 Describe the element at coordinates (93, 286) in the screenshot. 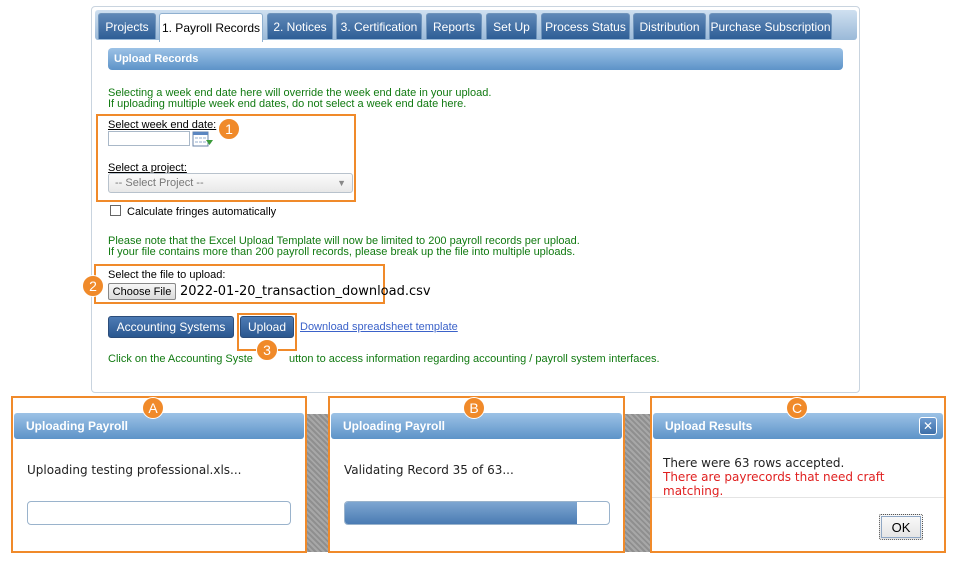

I see `step-2-badge: 2` at that location.